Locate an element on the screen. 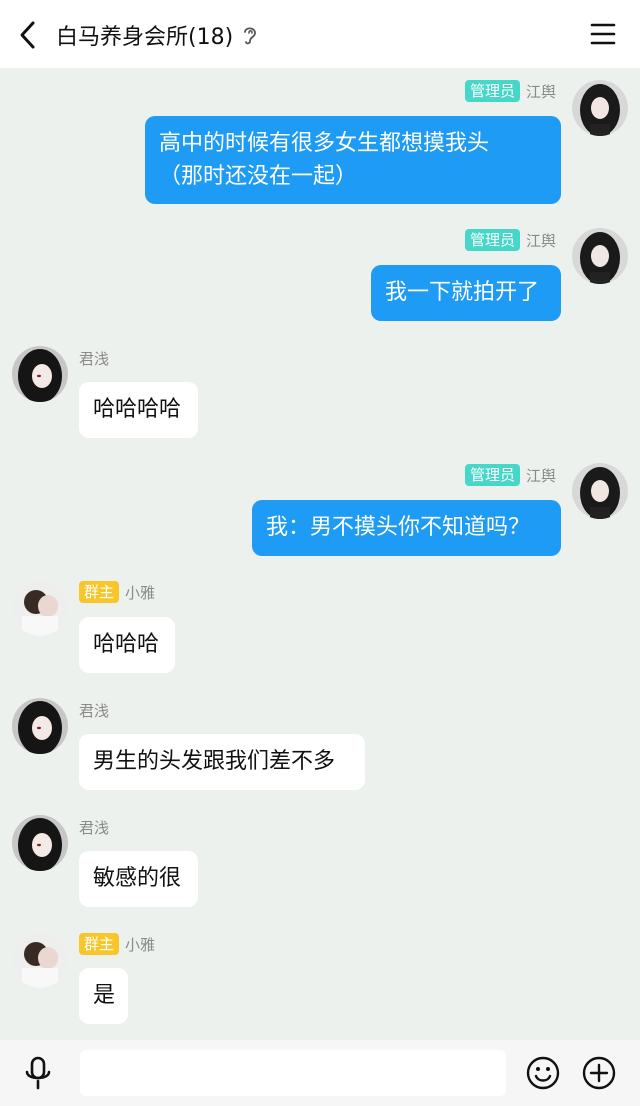 The image size is (640, 1106). message-line: 敏感的很 is located at coordinates (137, 878).